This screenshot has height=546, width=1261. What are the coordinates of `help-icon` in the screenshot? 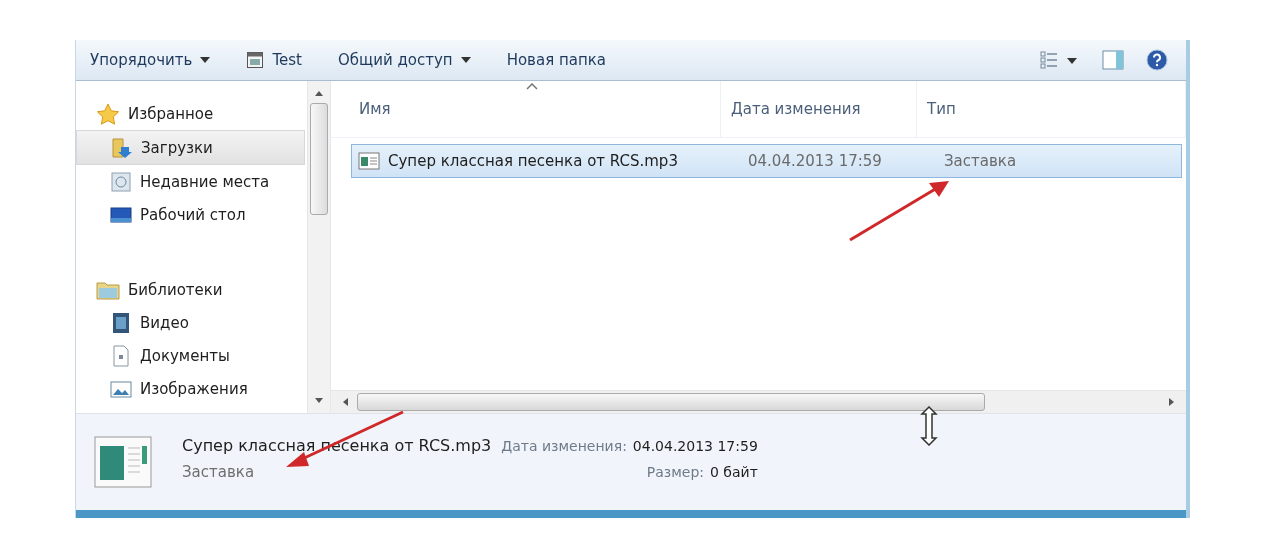 It's located at (1157, 60).